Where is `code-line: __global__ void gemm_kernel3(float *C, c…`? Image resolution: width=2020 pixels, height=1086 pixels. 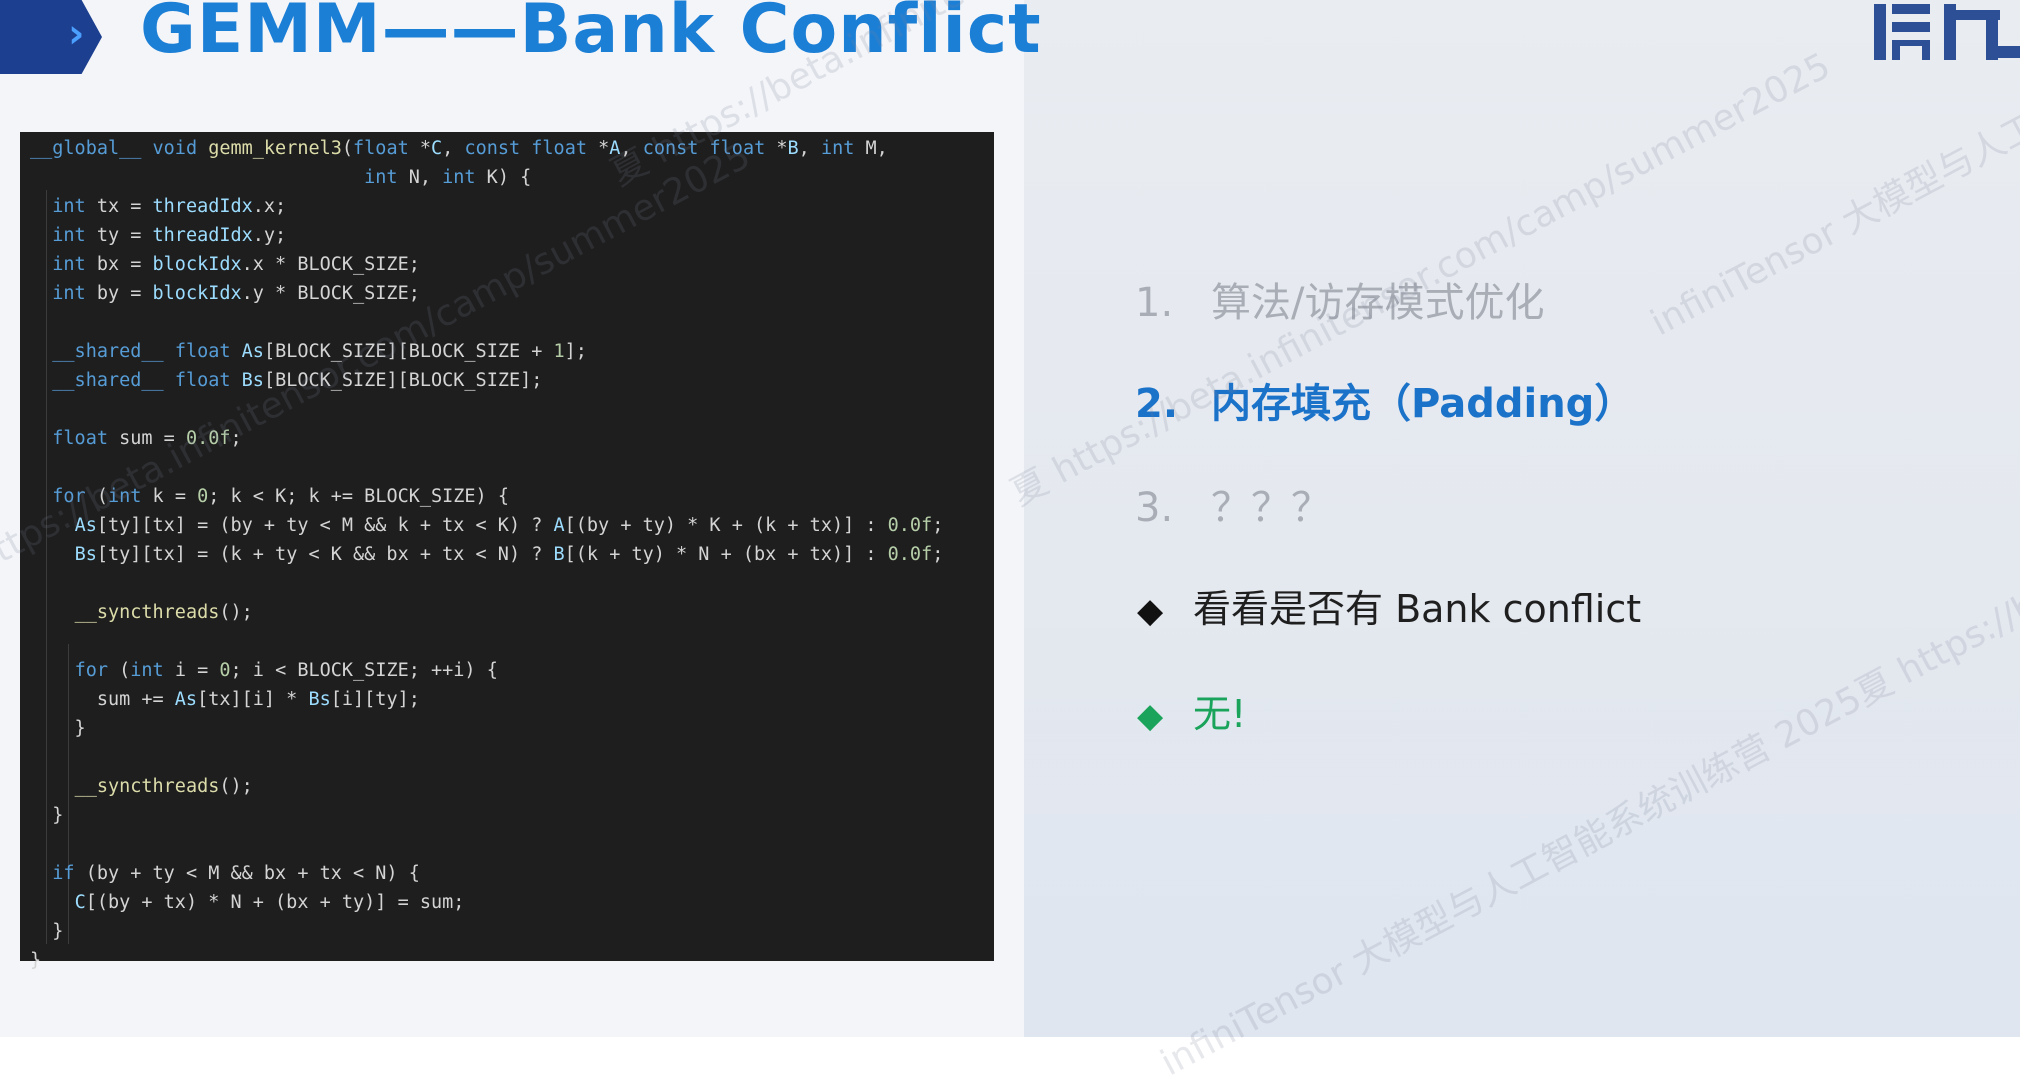 code-line: __global__ void gemm_kernel3(float *C, c… is located at coordinates (459, 148).